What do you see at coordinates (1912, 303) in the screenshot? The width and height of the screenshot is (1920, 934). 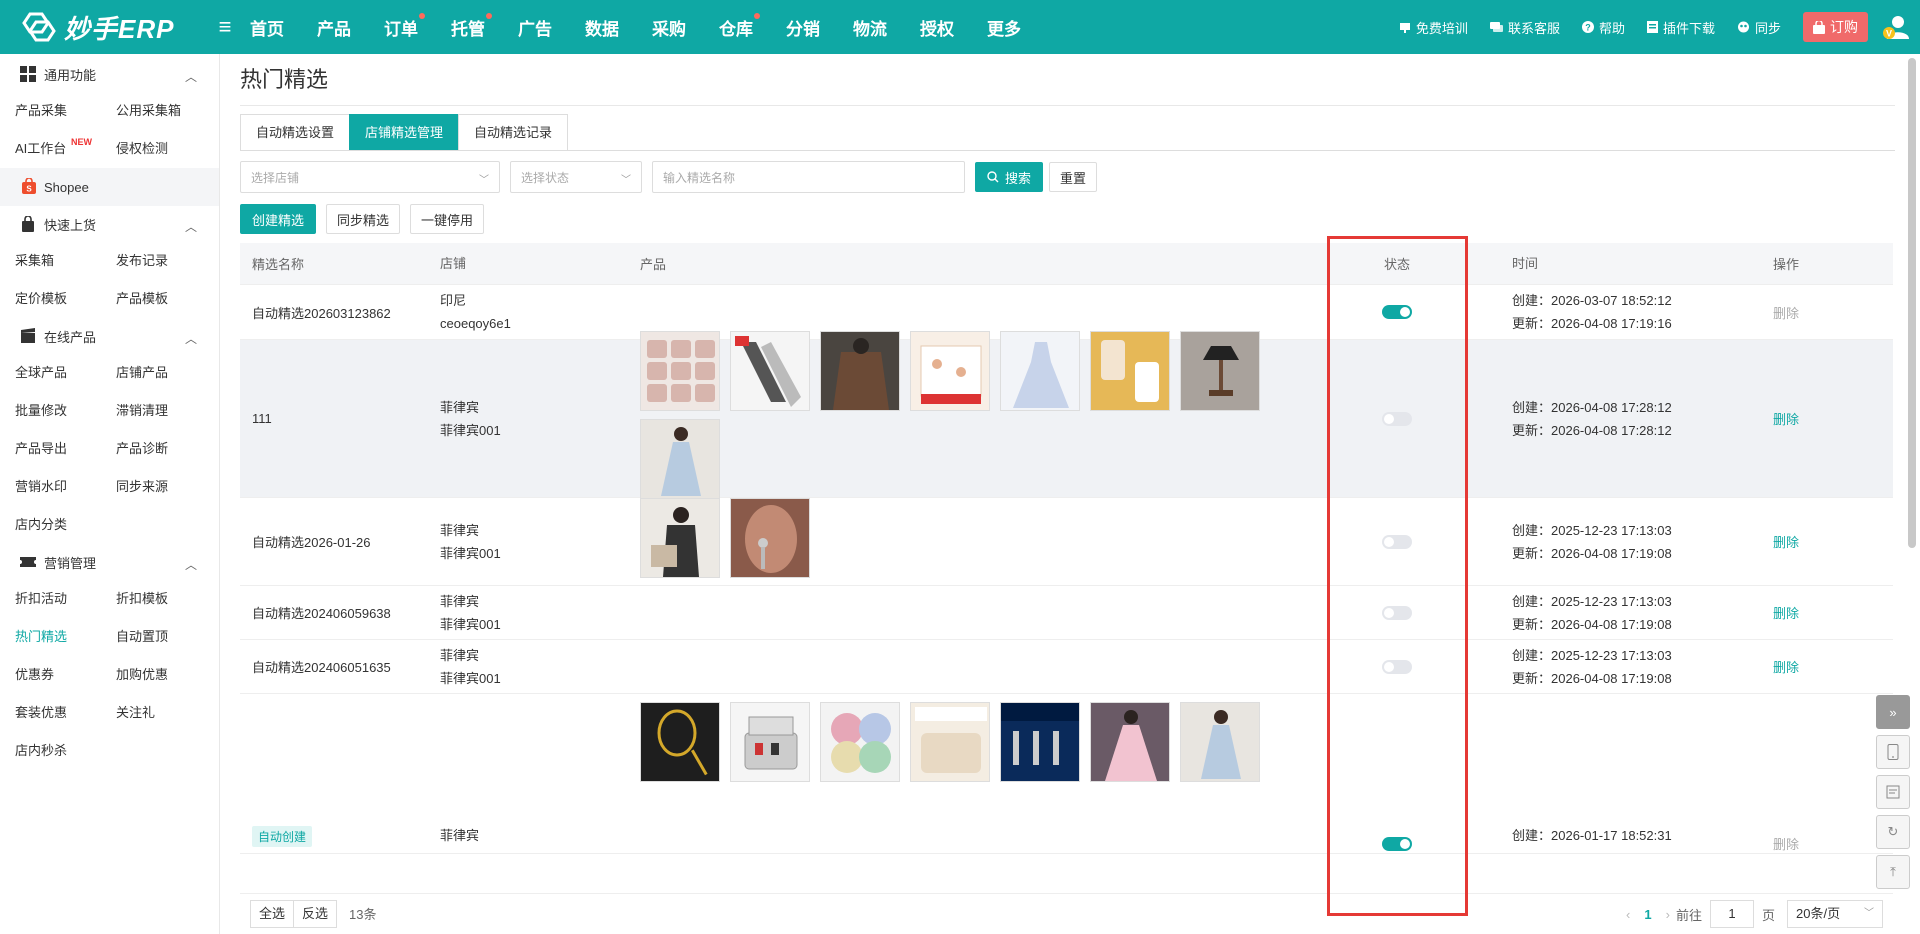 I see `page-scrollbar` at bounding box center [1912, 303].